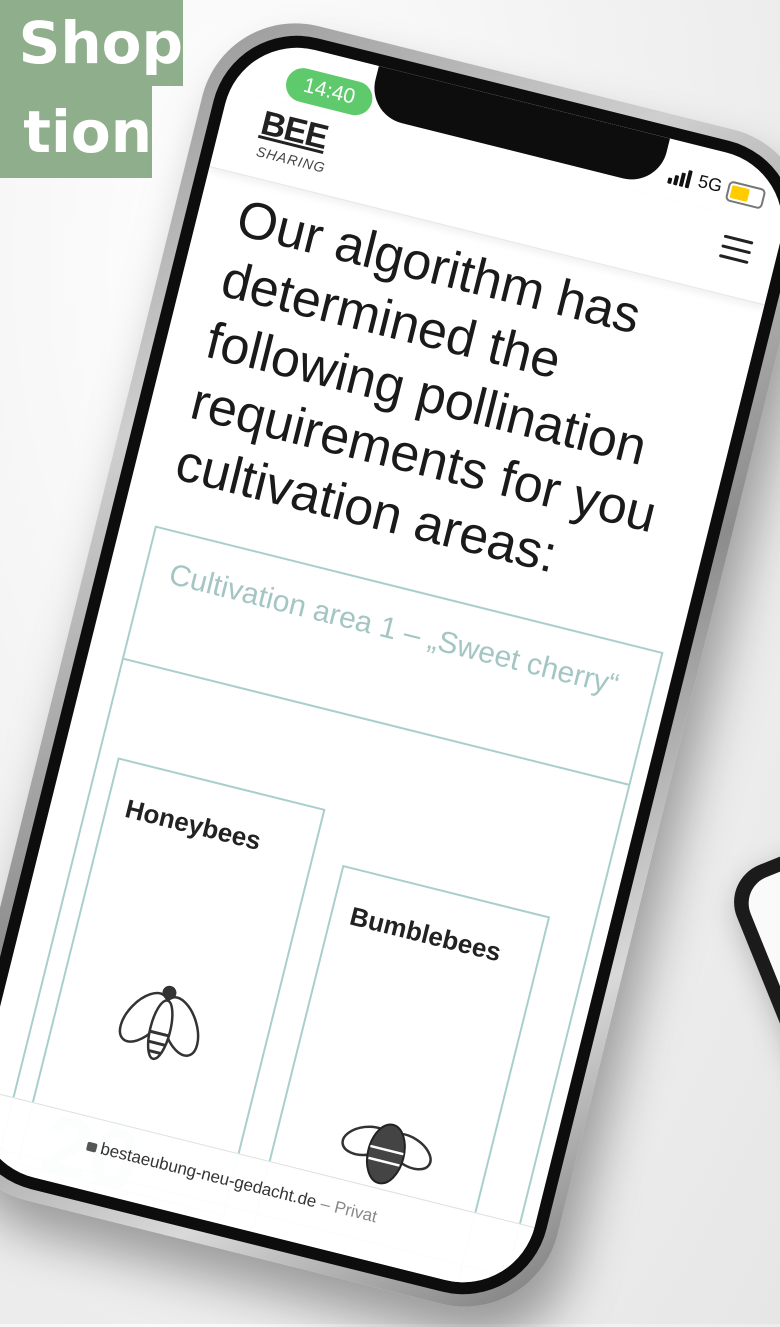  Describe the element at coordinates (76, 132) in the screenshot. I see `shop-banner-line2: tion` at that location.